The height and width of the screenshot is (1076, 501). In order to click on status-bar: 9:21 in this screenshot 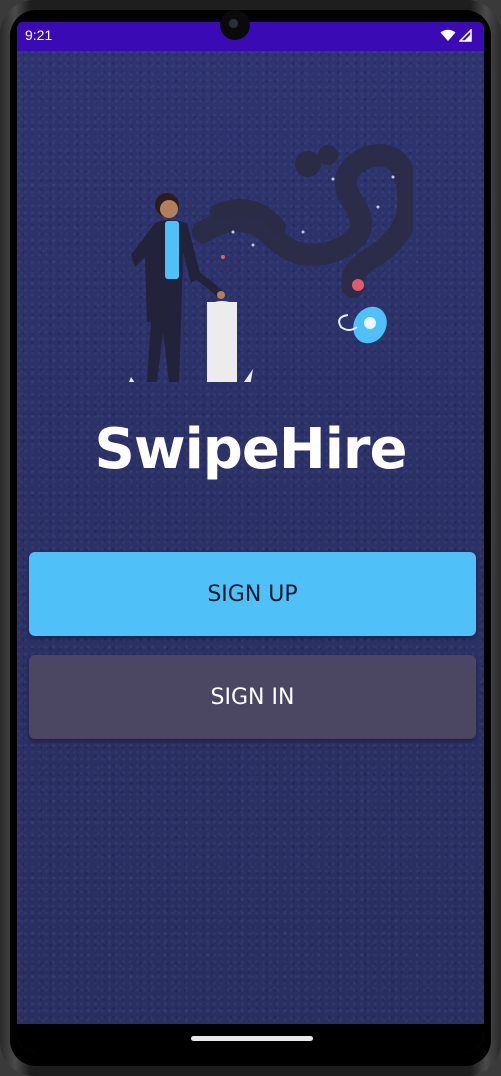, I will do `click(250, 36)`.